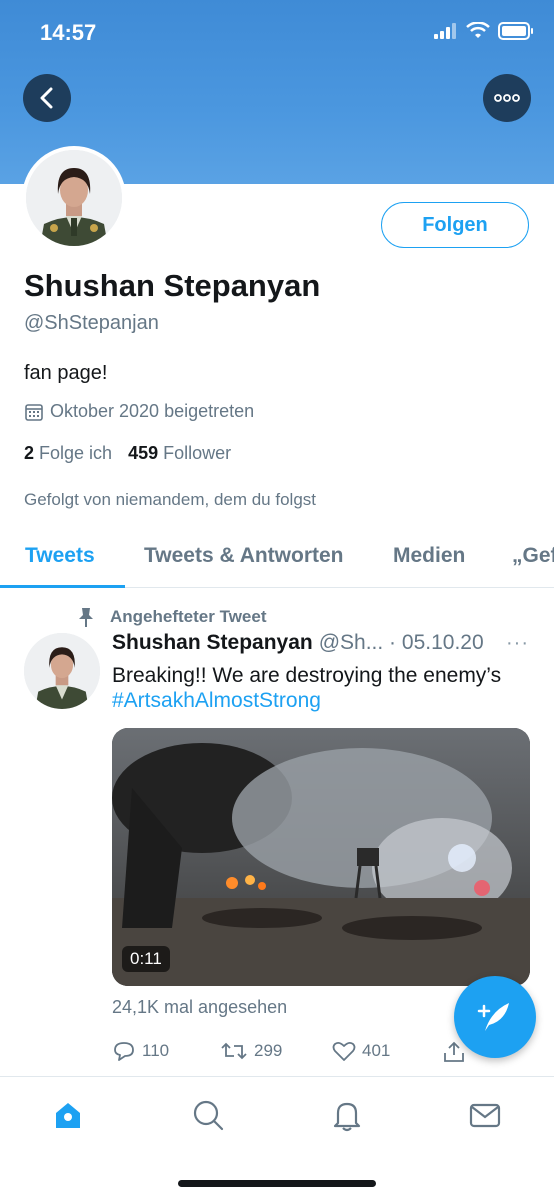 The height and width of the screenshot is (1200, 554). Describe the element at coordinates (152, 411) in the screenshot. I see `joined-label: Oktober 2020 beigetreten` at that location.